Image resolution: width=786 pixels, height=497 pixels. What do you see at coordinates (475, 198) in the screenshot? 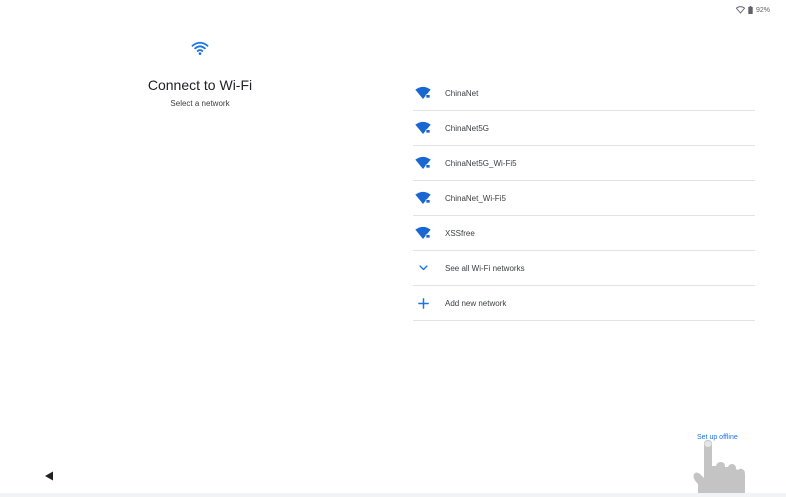
I see `network-name: ChinaNet_Wi-Fi5` at bounding box center [475, 198].